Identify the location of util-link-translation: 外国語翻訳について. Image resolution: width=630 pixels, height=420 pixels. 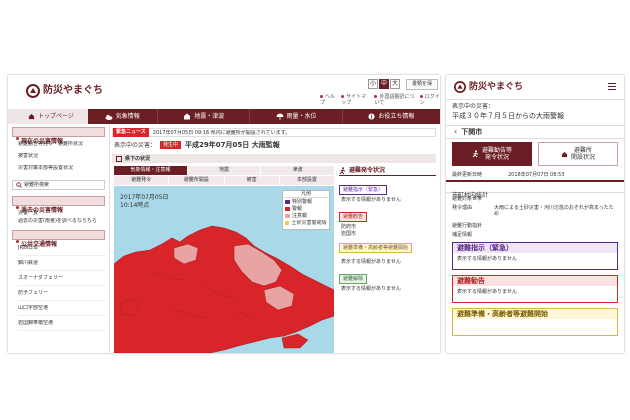
(394, 100).